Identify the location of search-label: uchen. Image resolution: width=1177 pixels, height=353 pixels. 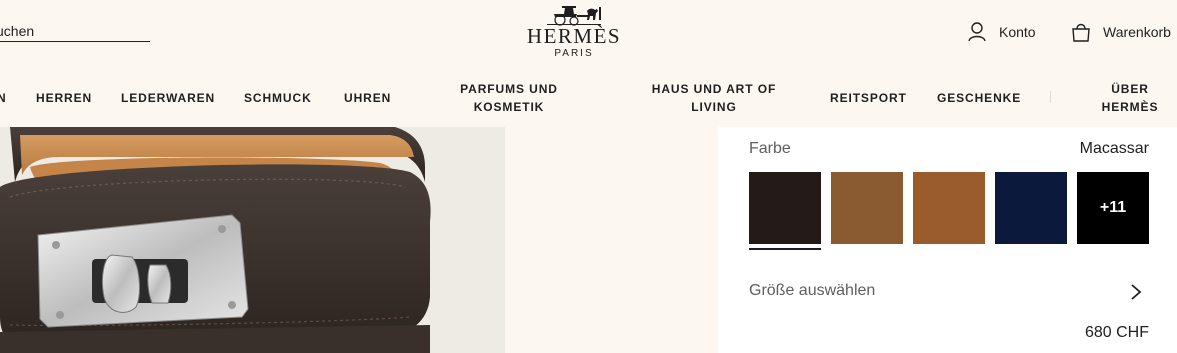
(17, 31).